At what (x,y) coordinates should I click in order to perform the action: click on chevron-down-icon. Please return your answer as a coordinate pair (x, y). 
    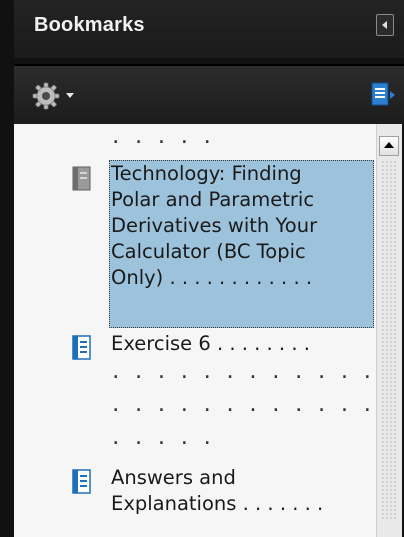
    Looking at the image, I should click on (70, 95).